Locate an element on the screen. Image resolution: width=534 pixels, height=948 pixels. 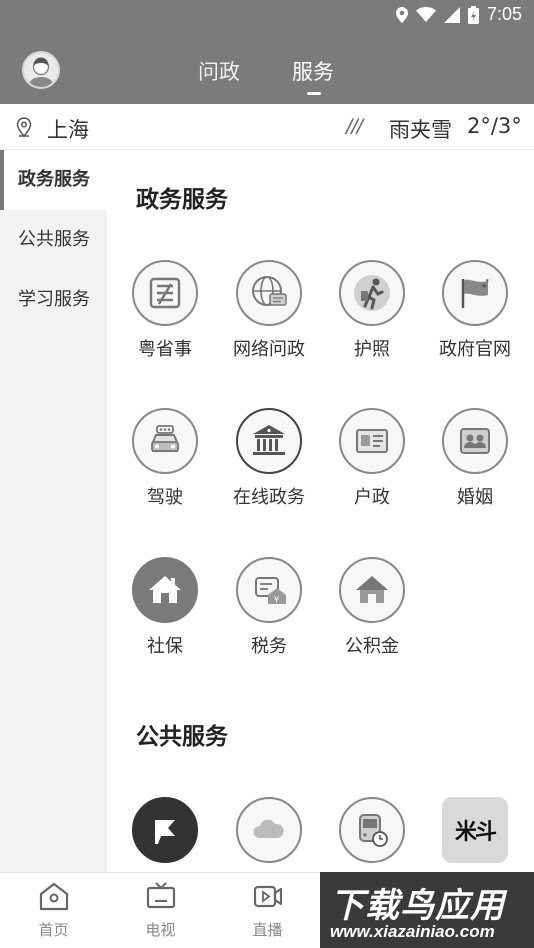
watermark-line1: 下载鸟应用 is located at coordinates (417, 906).